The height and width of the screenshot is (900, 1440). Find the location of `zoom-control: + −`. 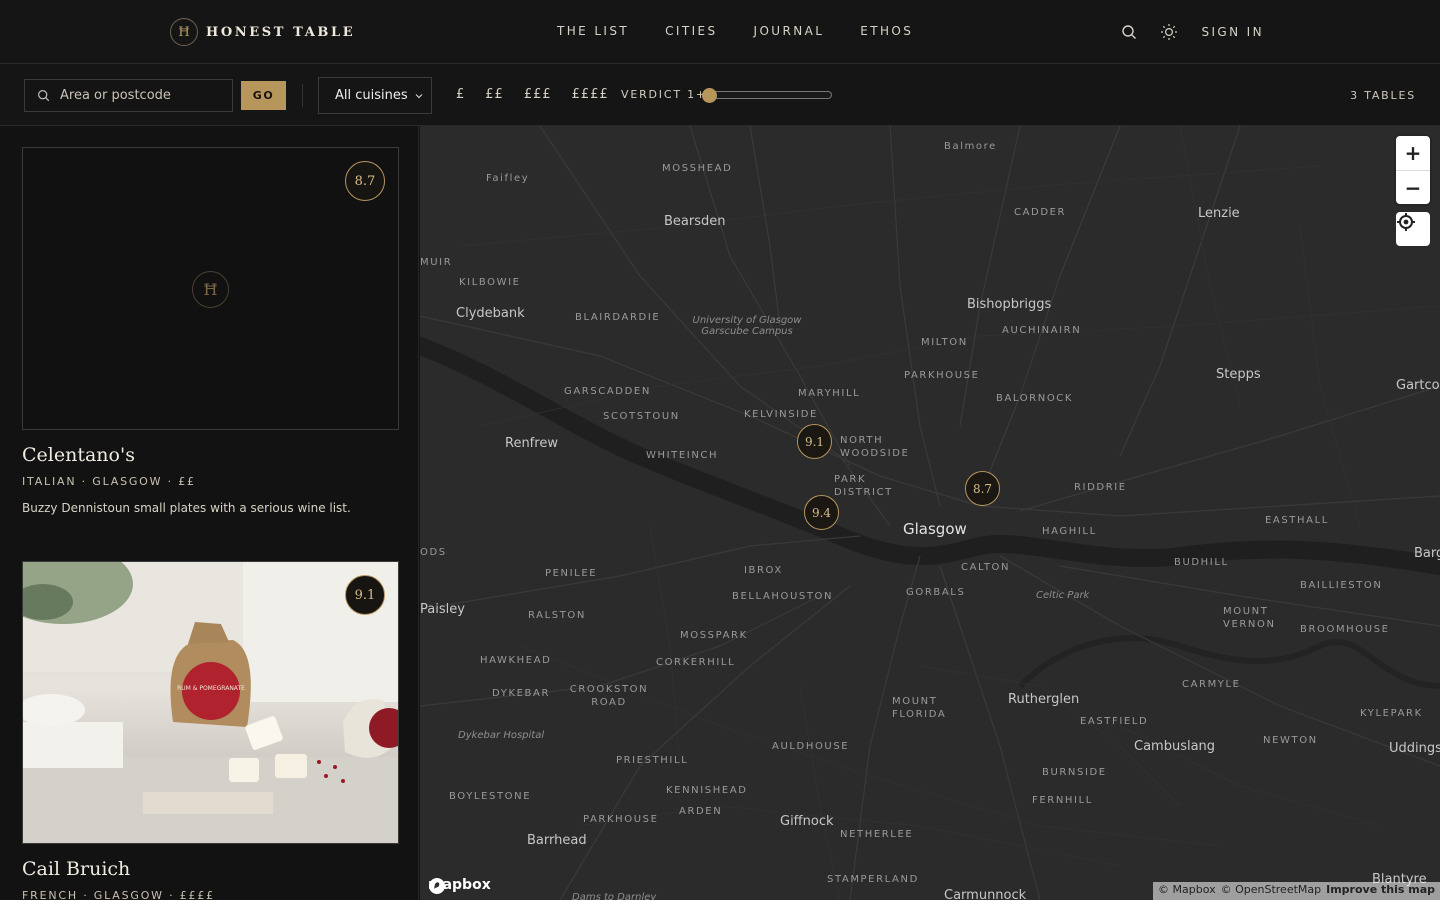

zoom-control: + − is located at coordinates (1413, 170).